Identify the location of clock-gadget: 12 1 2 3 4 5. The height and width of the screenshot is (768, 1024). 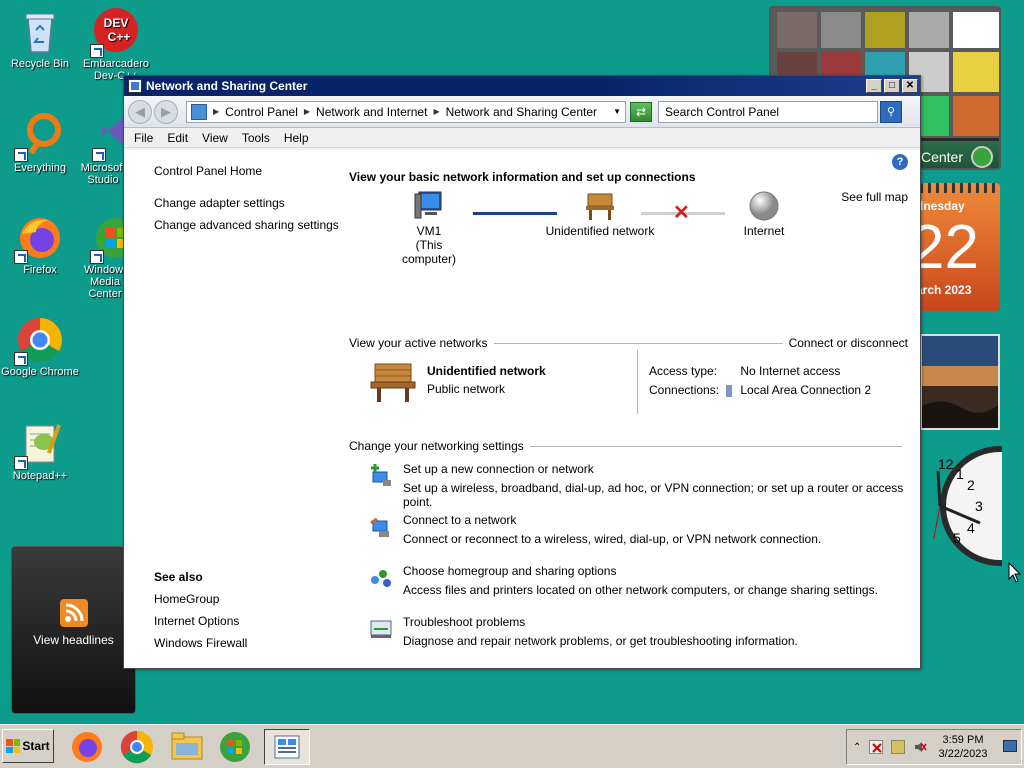
(961, 506).